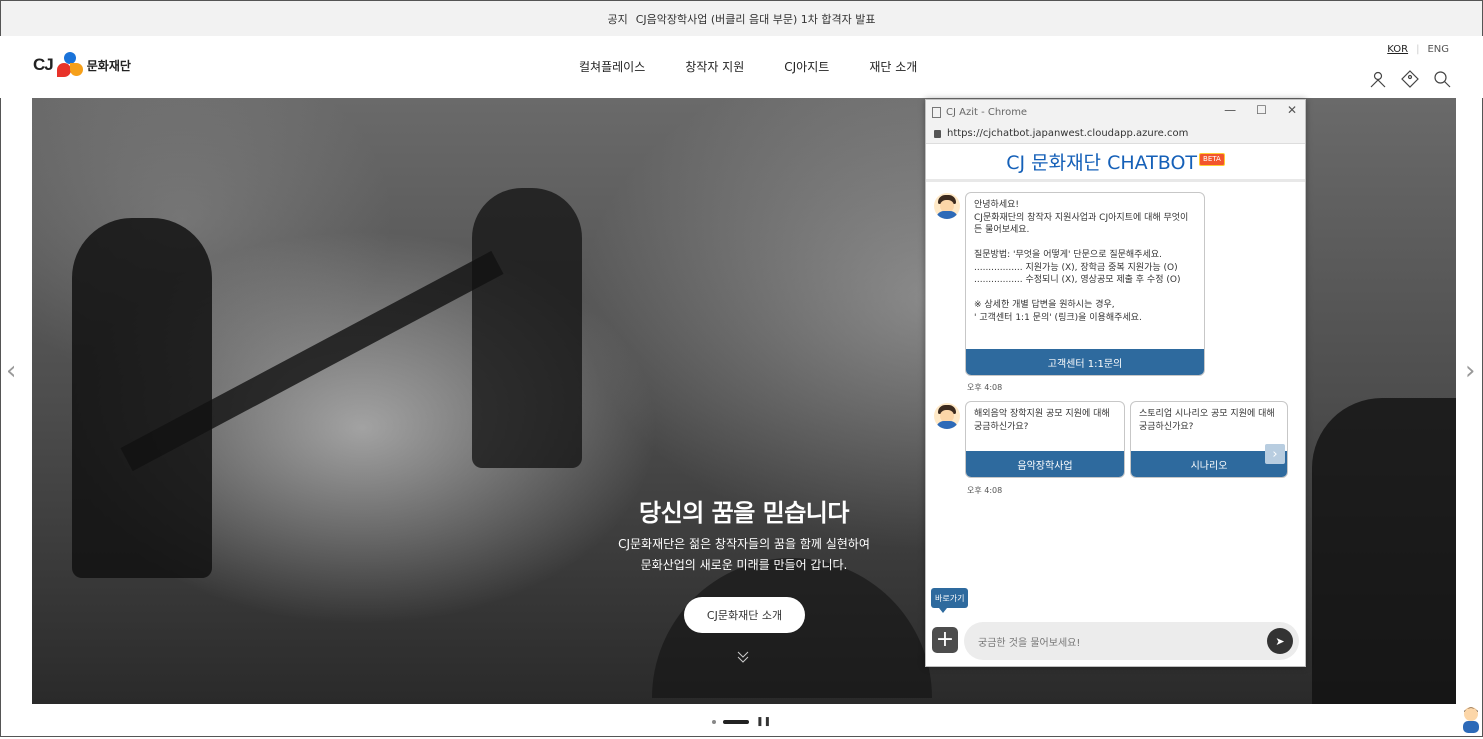 The width and height of the screenshot is (1483, 739). What do you see at coordinates (1115, 112) in the screenshot?
I see `window-title-bar: CJ Azit - Chrome — ☐ ✕` at bounding box center [1115, 112].